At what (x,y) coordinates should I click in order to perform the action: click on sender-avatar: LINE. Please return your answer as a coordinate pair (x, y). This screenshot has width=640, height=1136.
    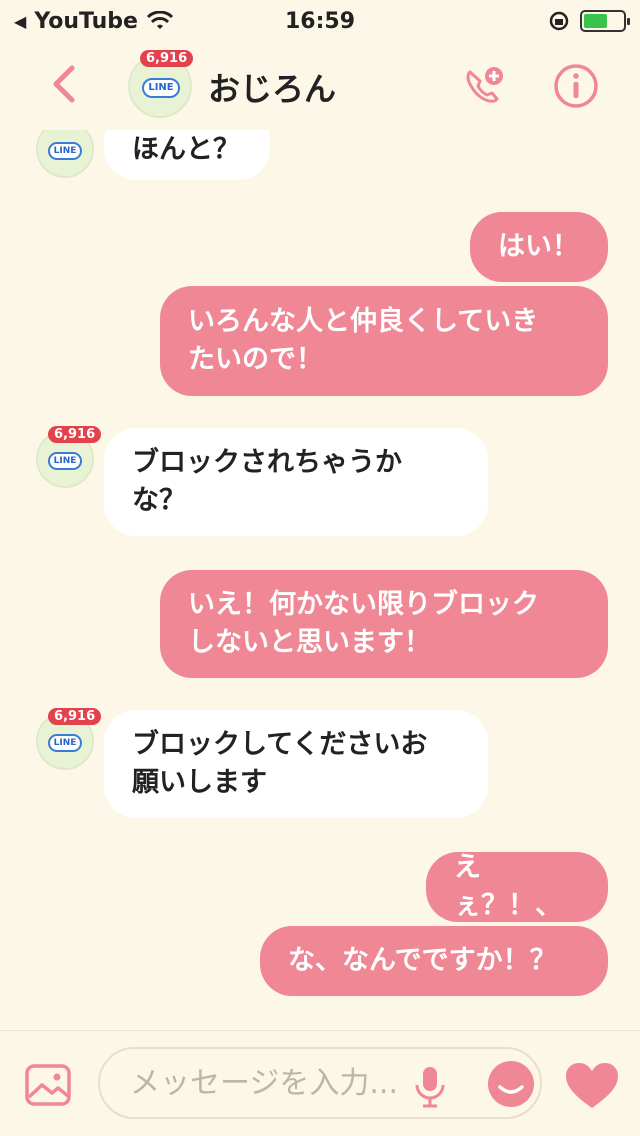
    Looking at the image, I should click on (65, 154).